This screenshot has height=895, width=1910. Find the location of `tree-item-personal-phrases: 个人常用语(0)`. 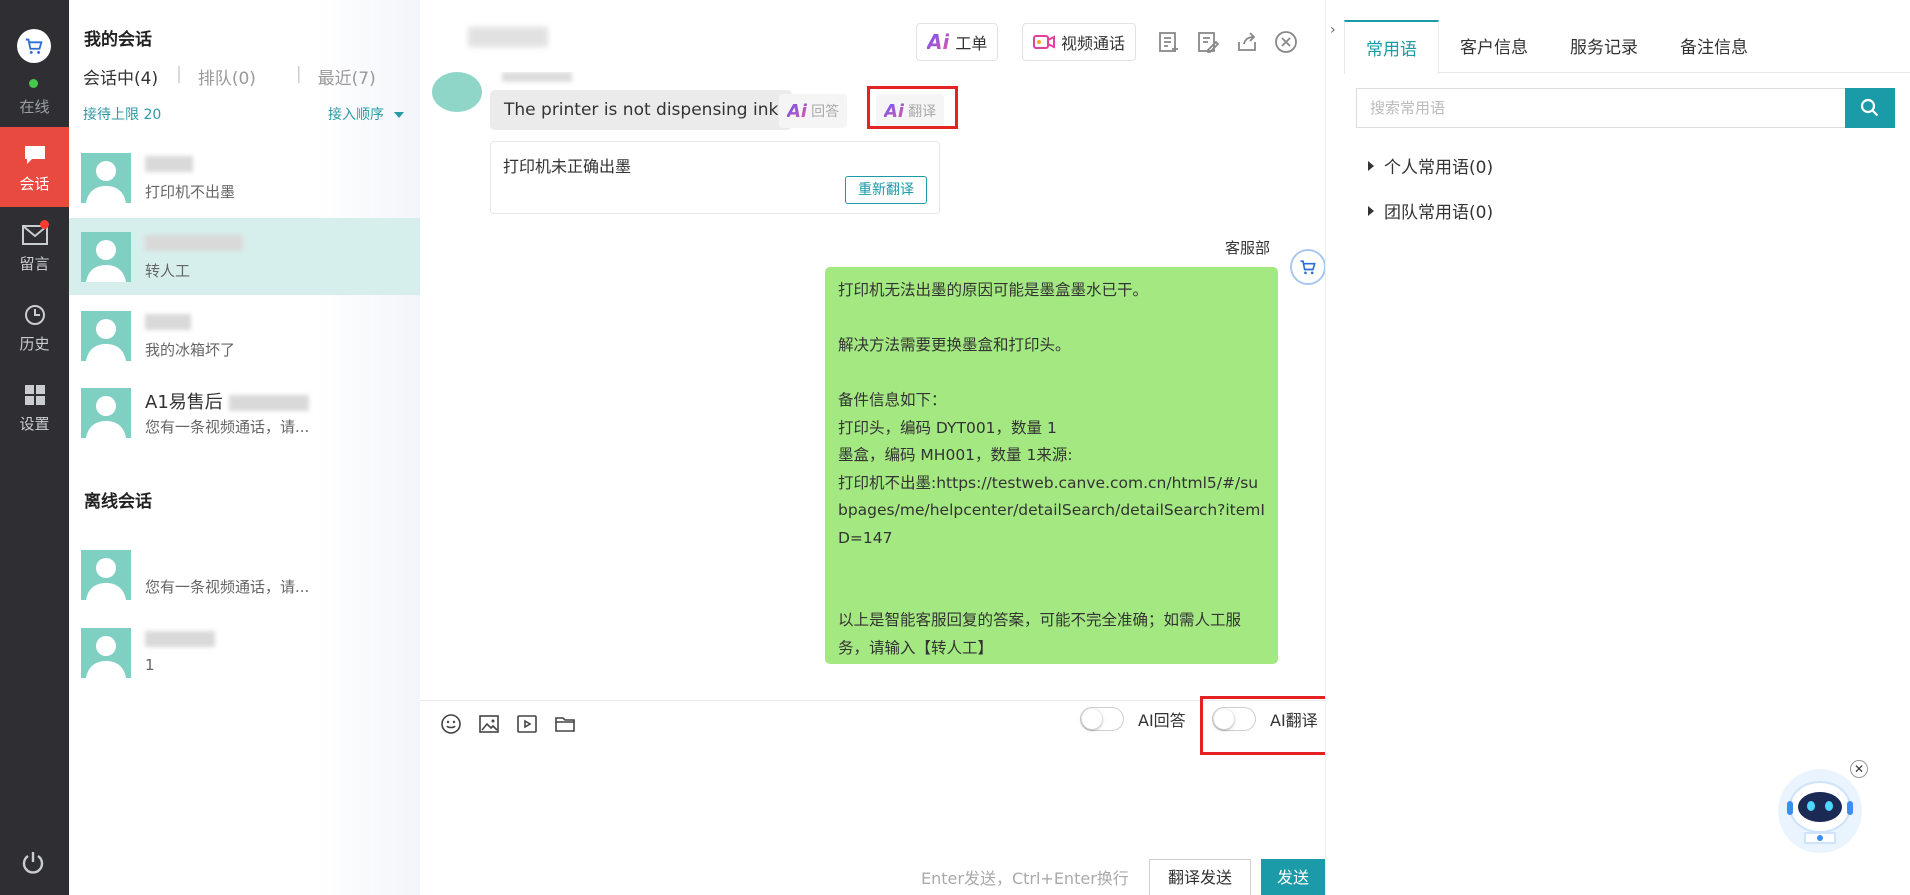

tree-item-personal-phrases: 个人常用语(0) is located at coordinates (1430, 165).